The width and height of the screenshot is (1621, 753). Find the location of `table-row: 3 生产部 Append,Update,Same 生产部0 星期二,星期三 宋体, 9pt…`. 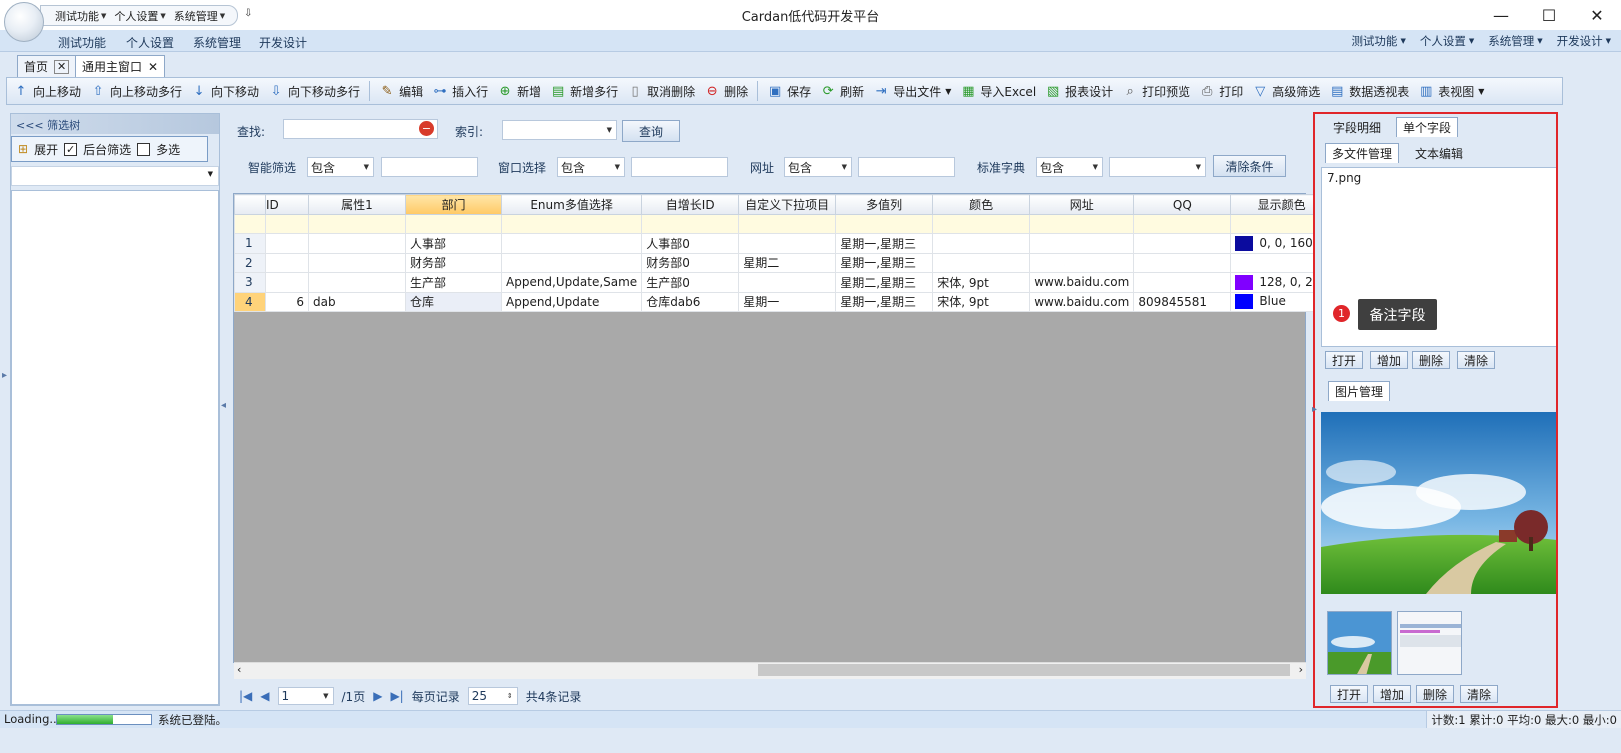

table-row: 3 生产部 Append,Update,Same 生产部0 星期二,星期三 宋体, 9pt… is located at coordinates (784, 282).